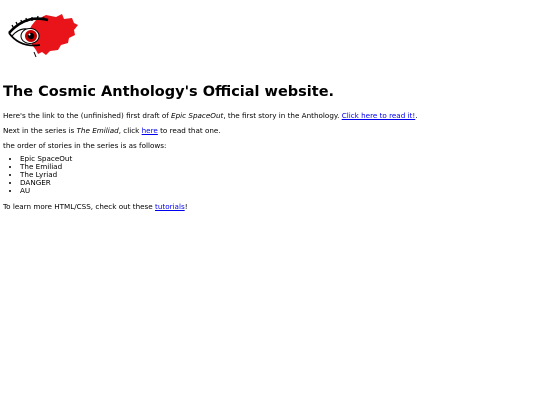 This screenshot has height=405, width=540. I want to click on tutorials-link: tutorials, so click(170, 206).